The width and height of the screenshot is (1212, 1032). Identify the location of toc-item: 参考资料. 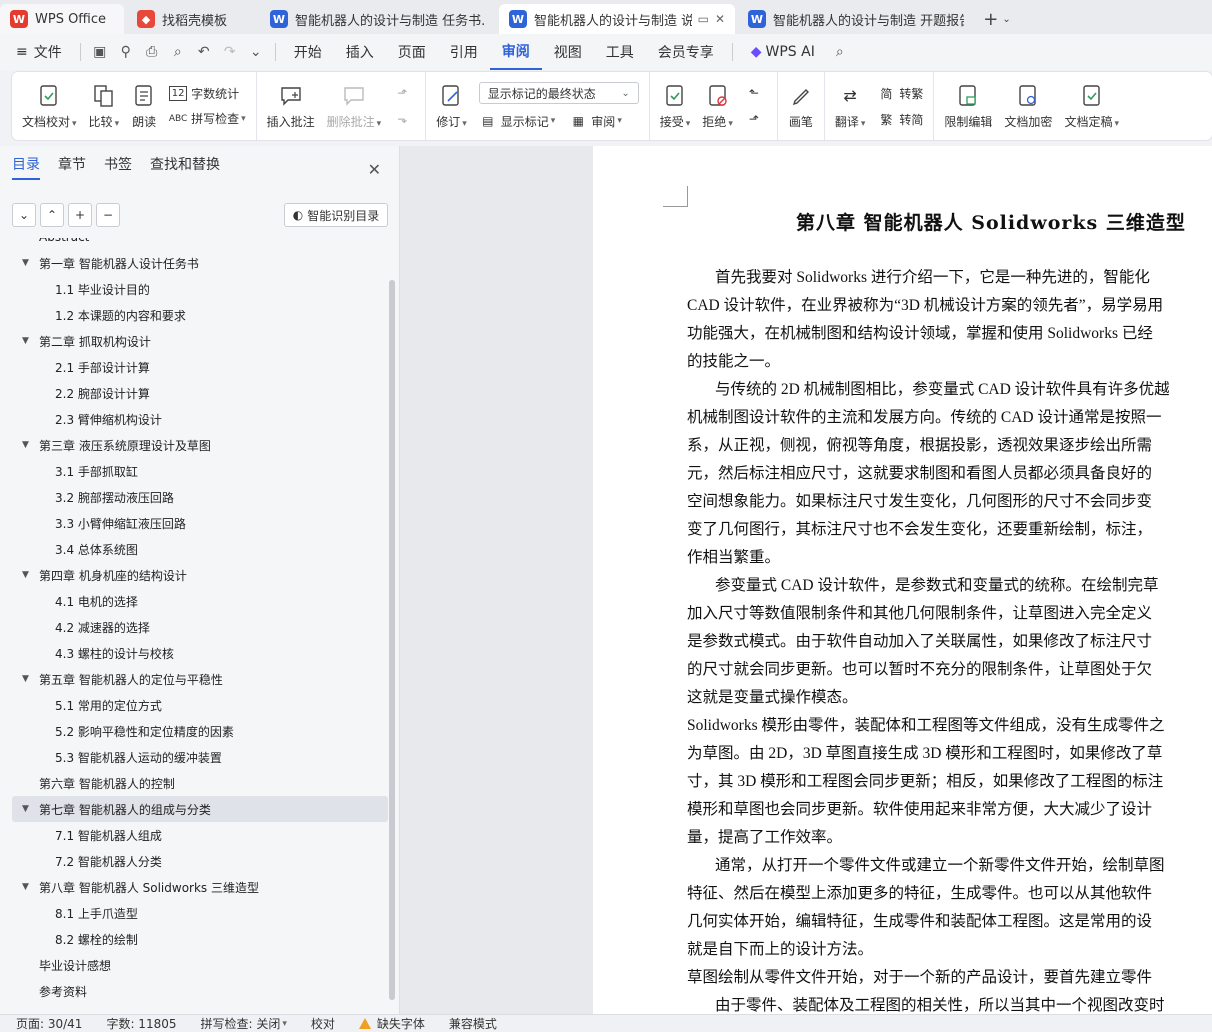
(200, 991).